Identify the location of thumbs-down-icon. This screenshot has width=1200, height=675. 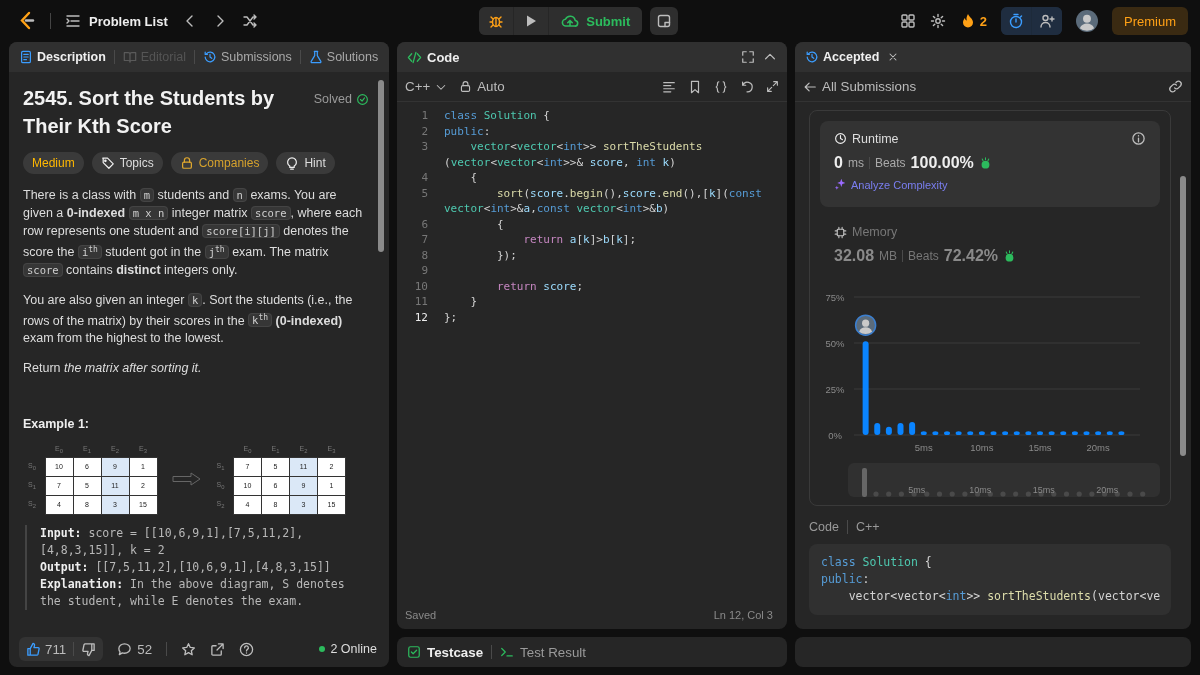
(89, 649).